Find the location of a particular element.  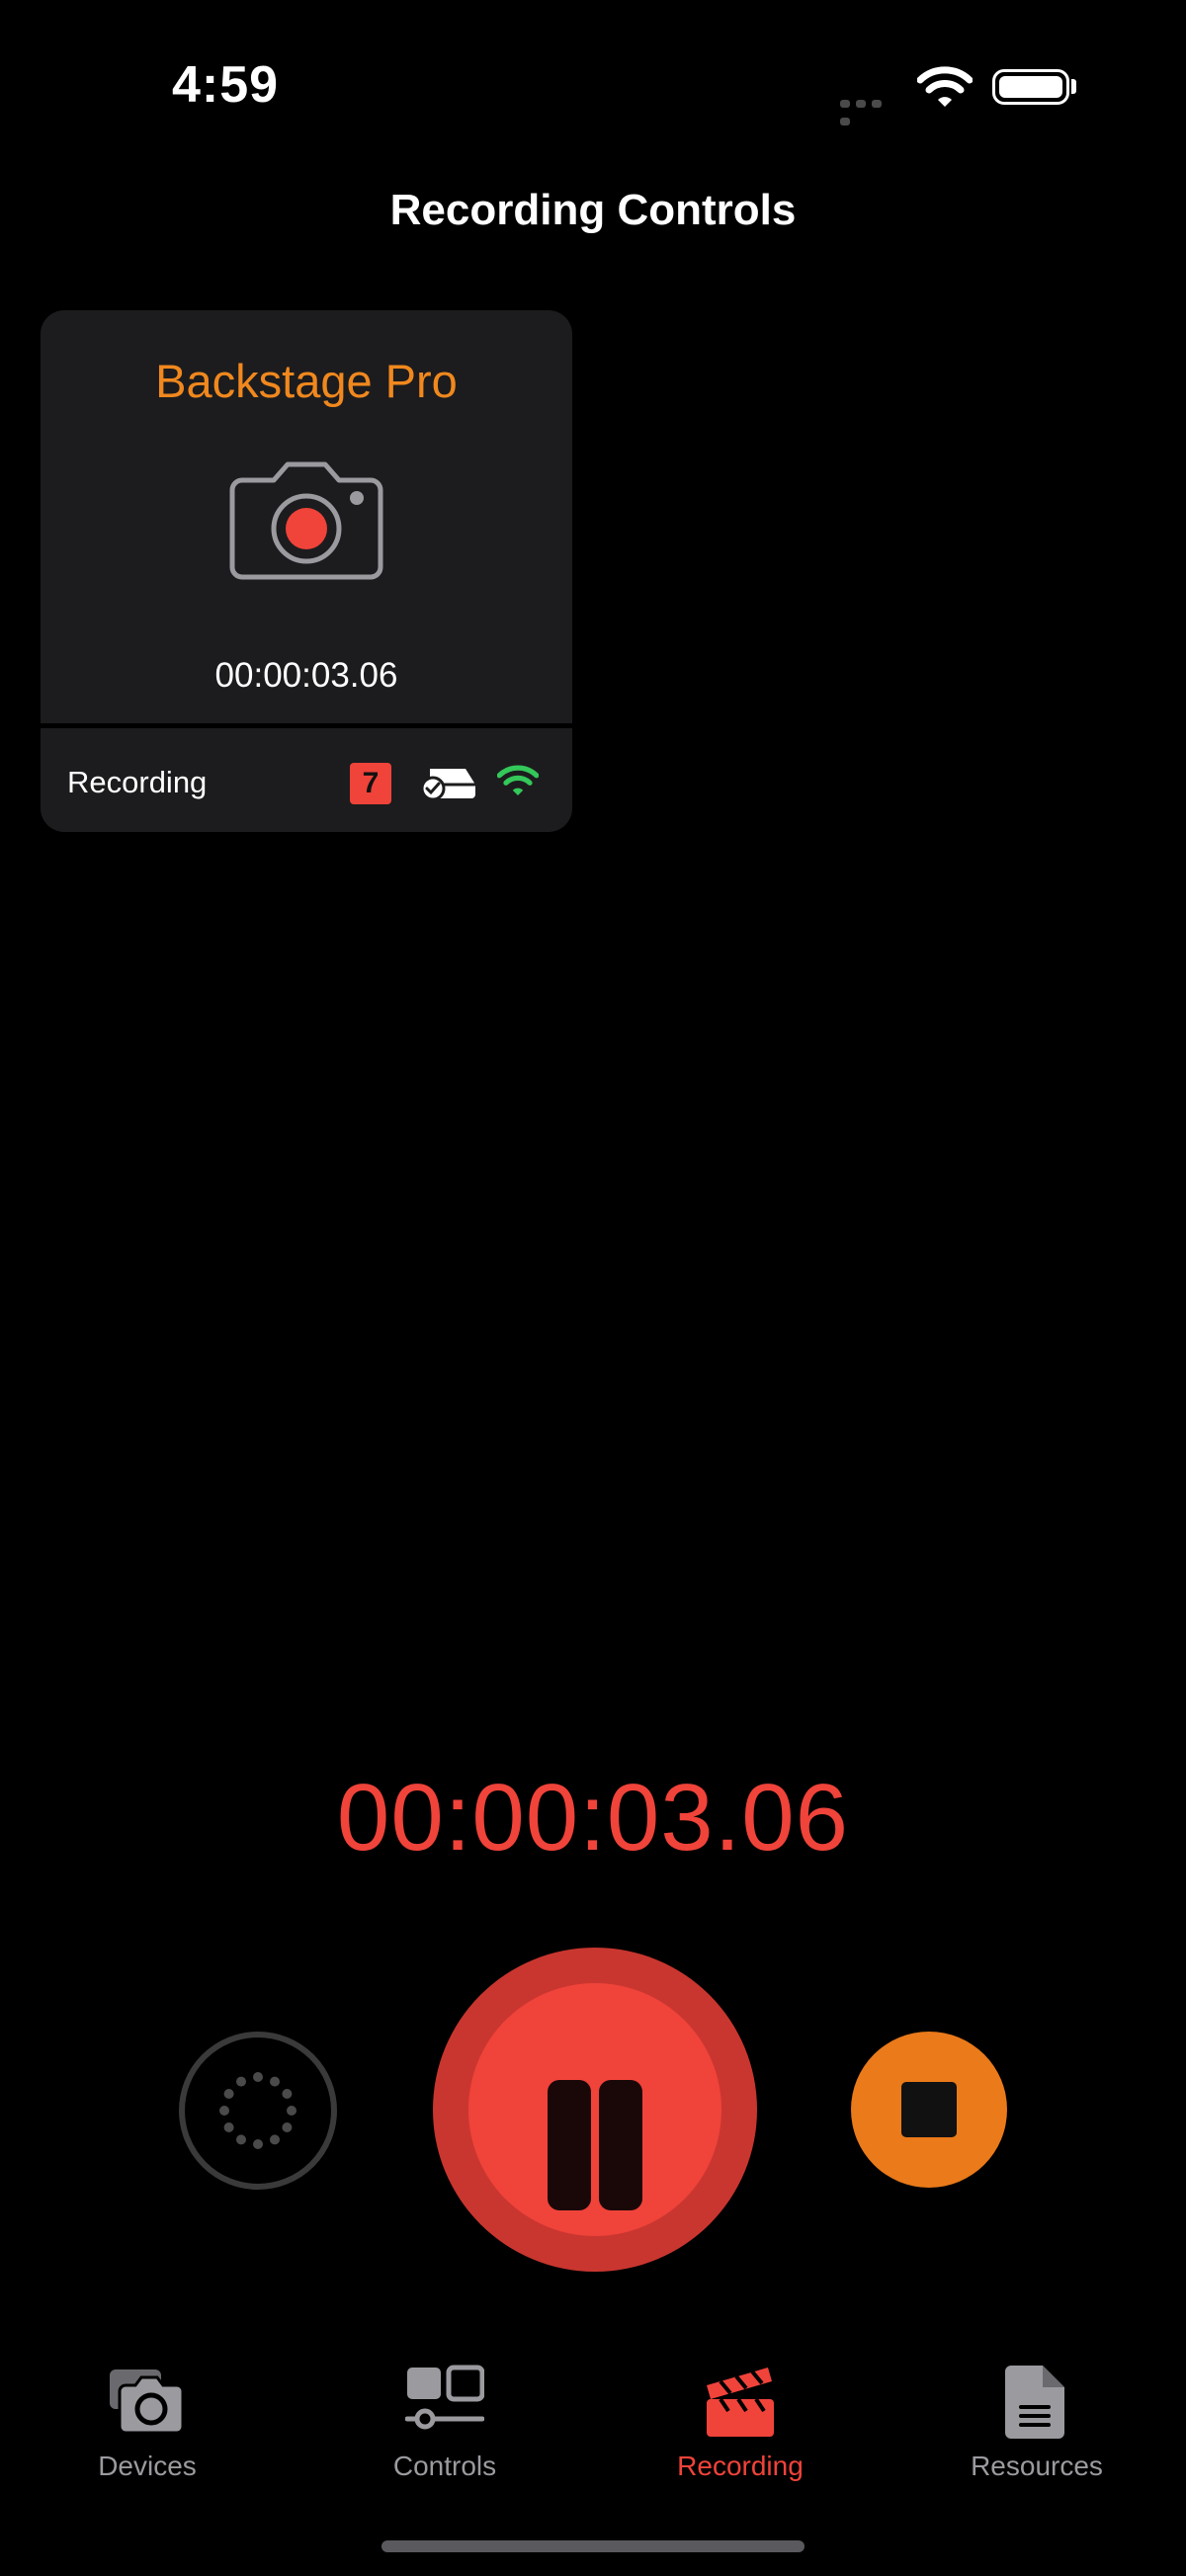

home-indicator is located at coordinates (593, 2546).